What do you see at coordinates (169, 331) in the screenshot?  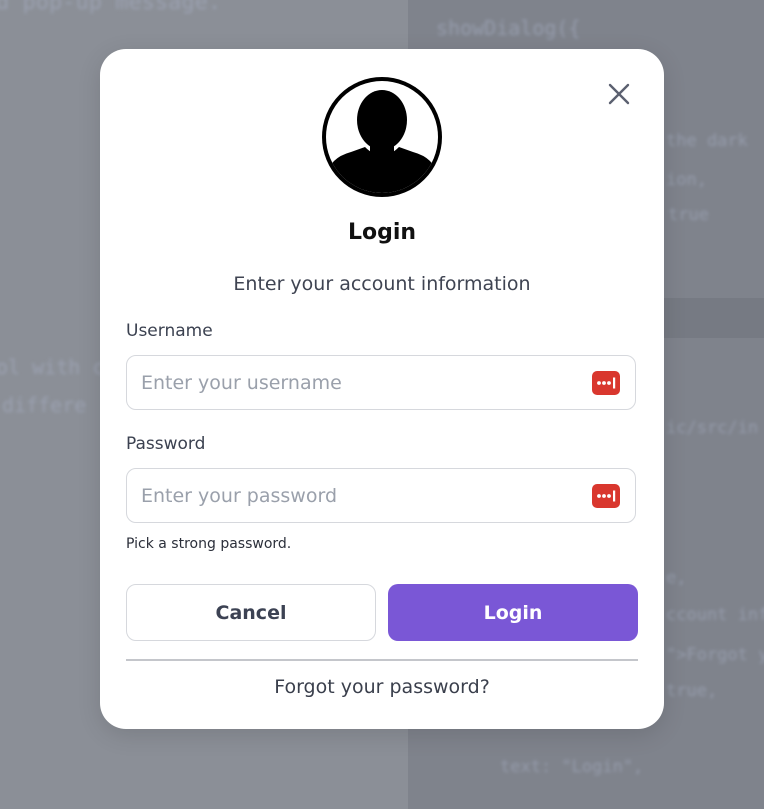 I see `username-label: Username` at bounding box center [169, 331].